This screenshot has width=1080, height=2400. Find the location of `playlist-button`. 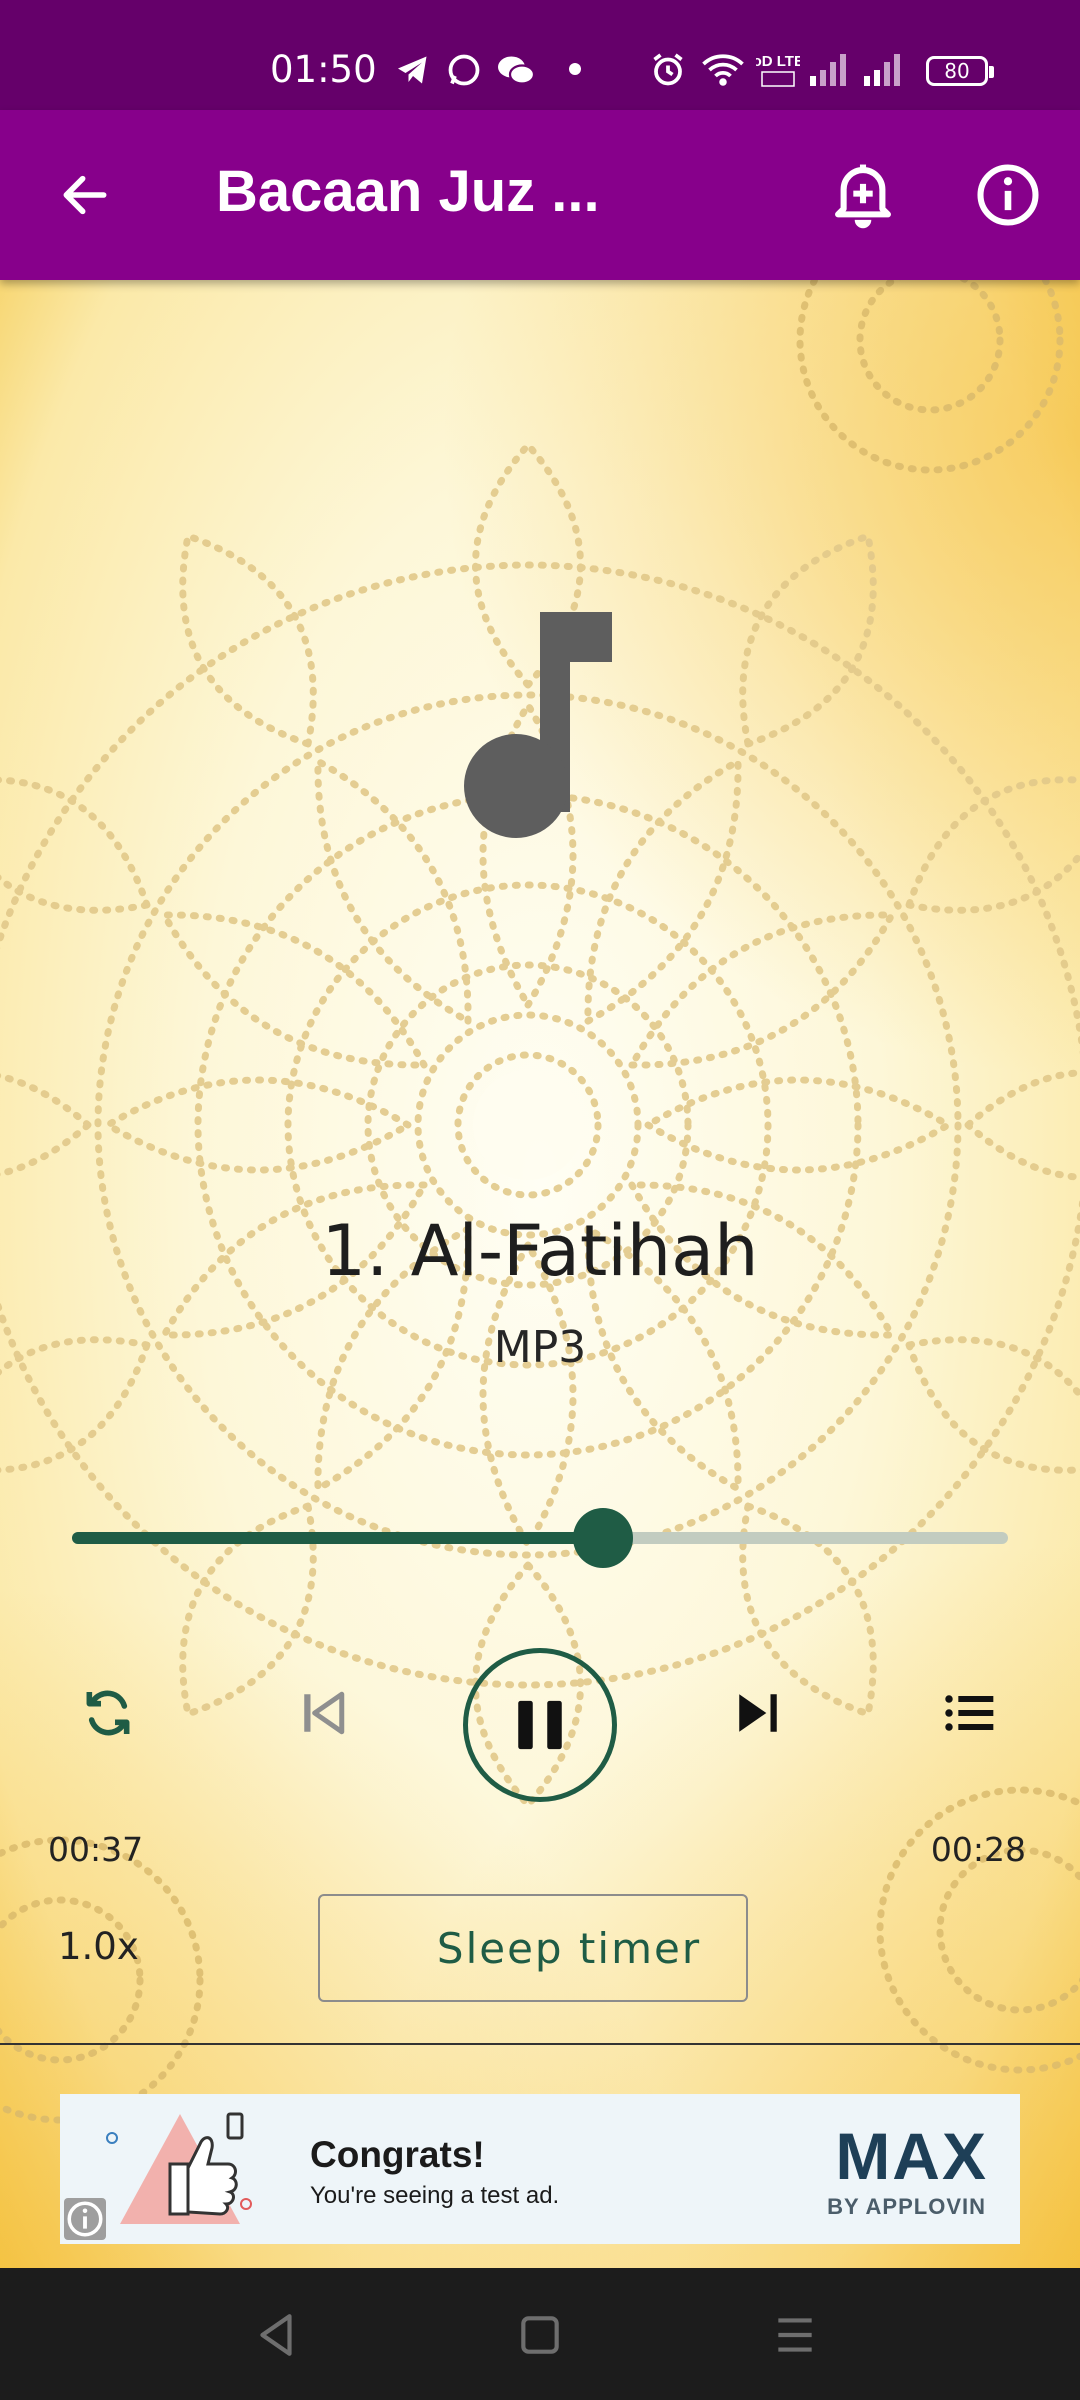

playlist-button is located at coordinates (970, 1713).